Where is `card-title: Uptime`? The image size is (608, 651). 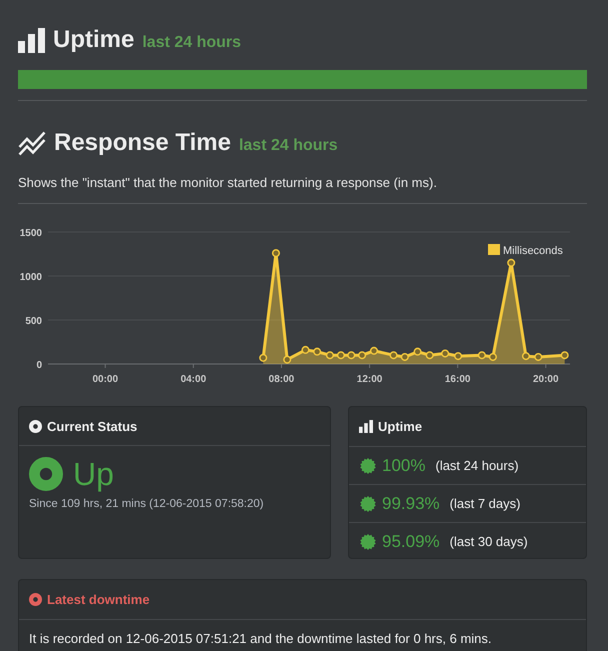
card-title: Uptime is located at coordinates (400, 426).